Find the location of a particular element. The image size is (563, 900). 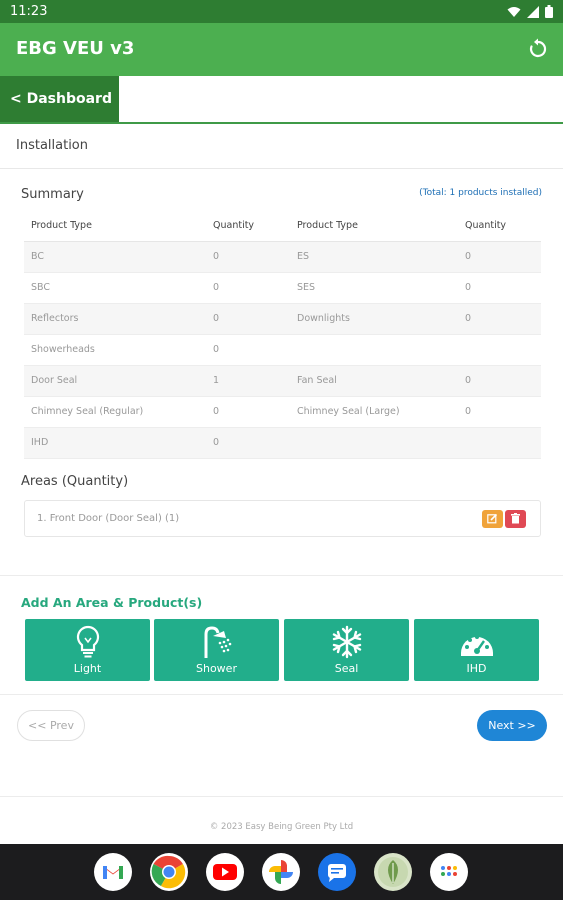

delete-area-button is located at coordinates (515, 519).